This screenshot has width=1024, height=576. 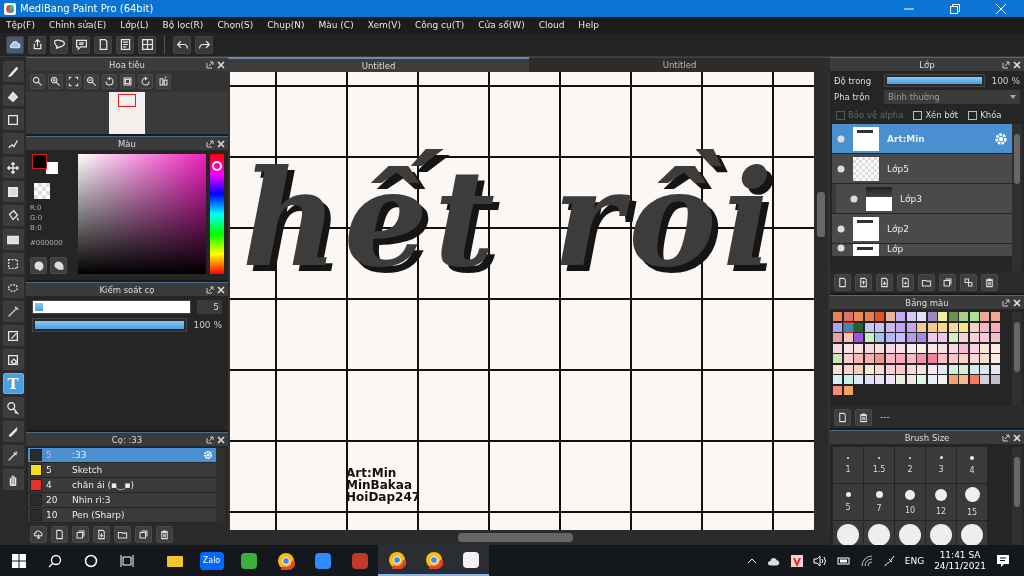 What do you see at coordinates (379, 485) in the screenshot?
I see `signature-text: MinBakaa` at bounding box center [379, 485].